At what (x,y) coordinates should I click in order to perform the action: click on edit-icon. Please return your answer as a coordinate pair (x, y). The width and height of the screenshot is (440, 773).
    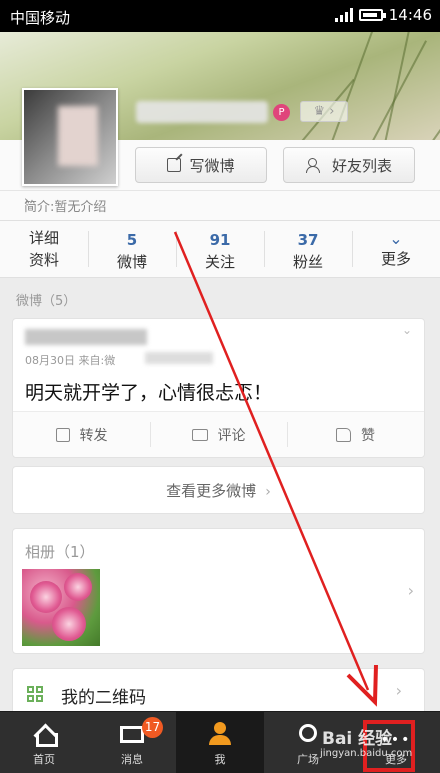
    Looking at the image, I should click on (174, 165).